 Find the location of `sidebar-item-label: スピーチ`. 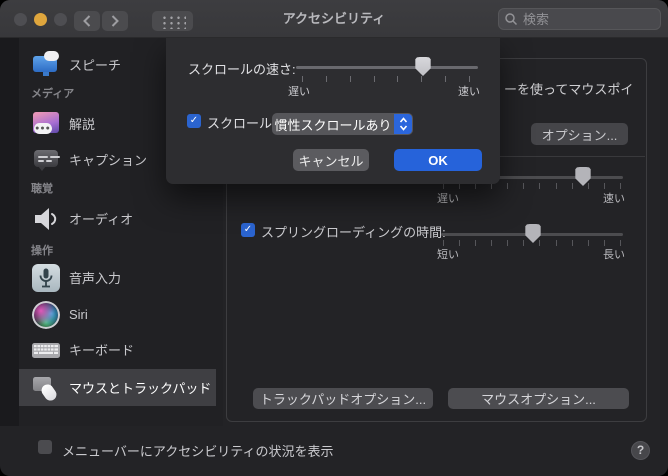

sidebar-item-label: スピーチ is located at coordinates (95, 65).